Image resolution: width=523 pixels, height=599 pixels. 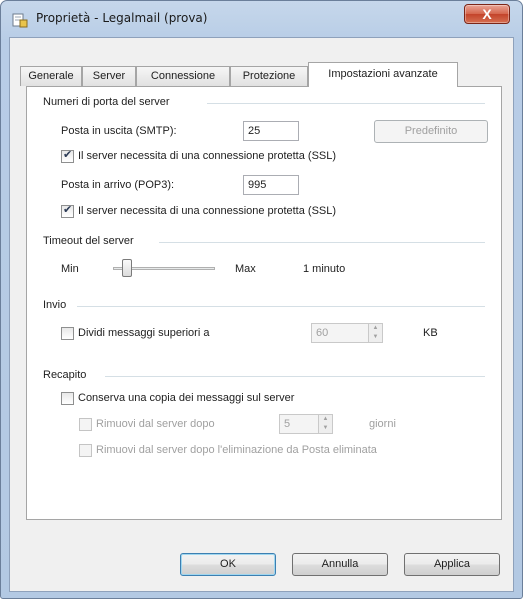 What do you see at coordinates (382, 424) in the screenshot?
I see `days-unit-label: giorni` at bounding box center [382, 424].